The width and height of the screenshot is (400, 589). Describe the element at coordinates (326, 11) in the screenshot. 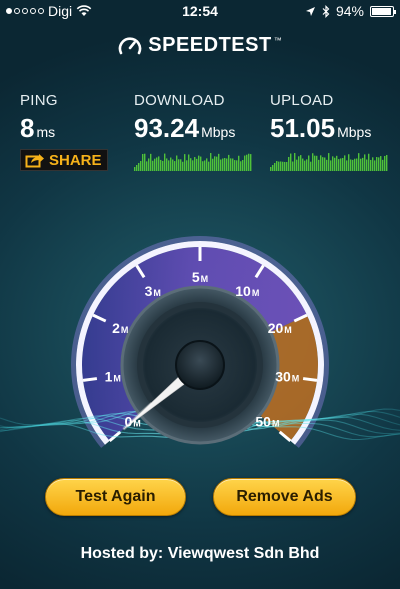

I see `bluetooth-icon` at that location.